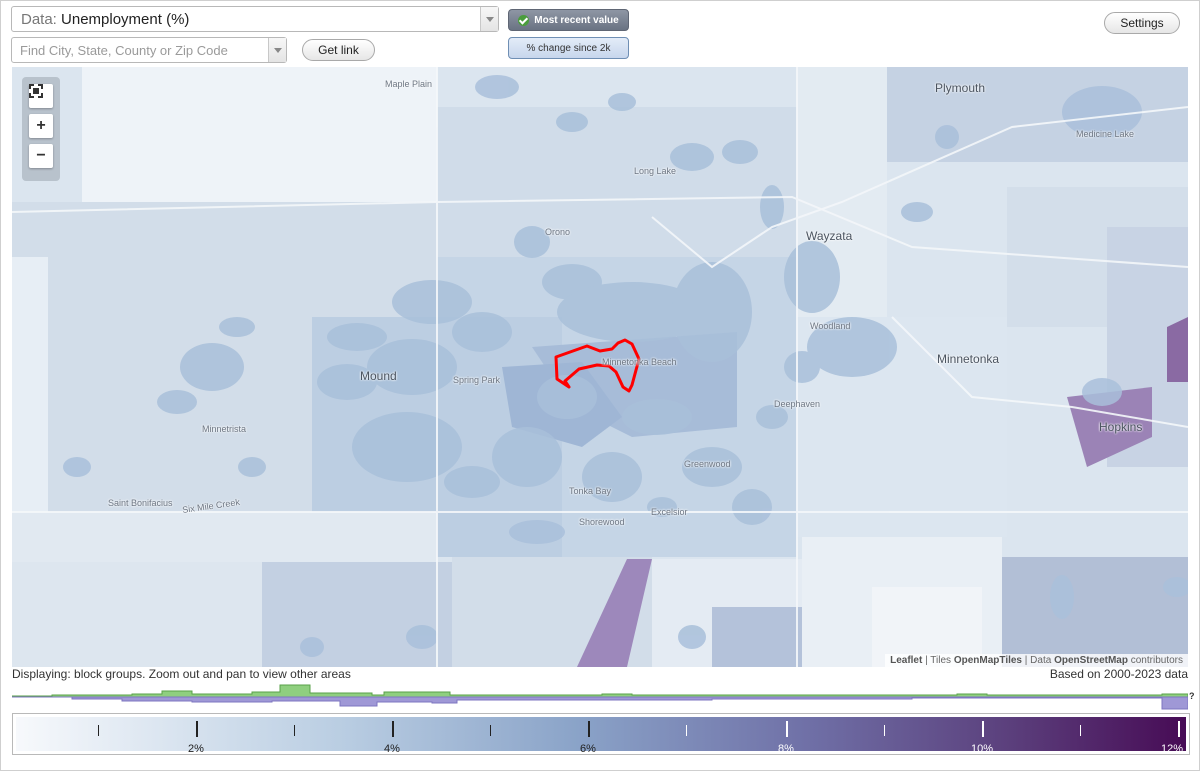  Describe the element at coordinates (524, 20) in the screenshot. I see `check-icon` at that location.